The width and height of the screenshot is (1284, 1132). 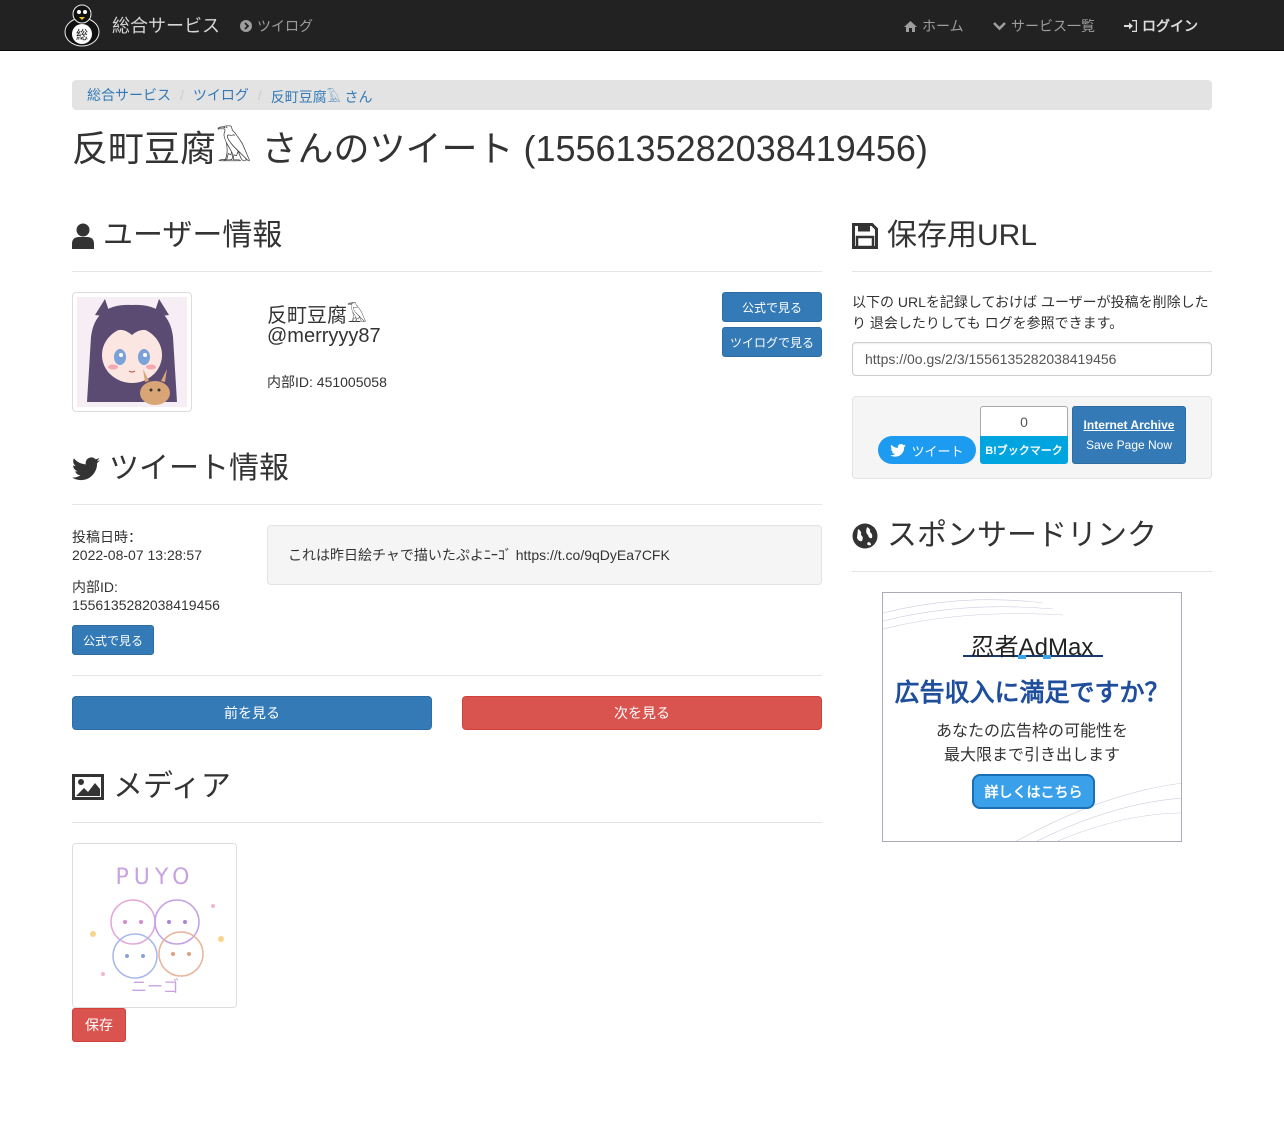 What do you see at coordinates (772, 307) in the screenshot?
I see `user-view-official-button: 公式で見る` at bounding box center [772, 307].